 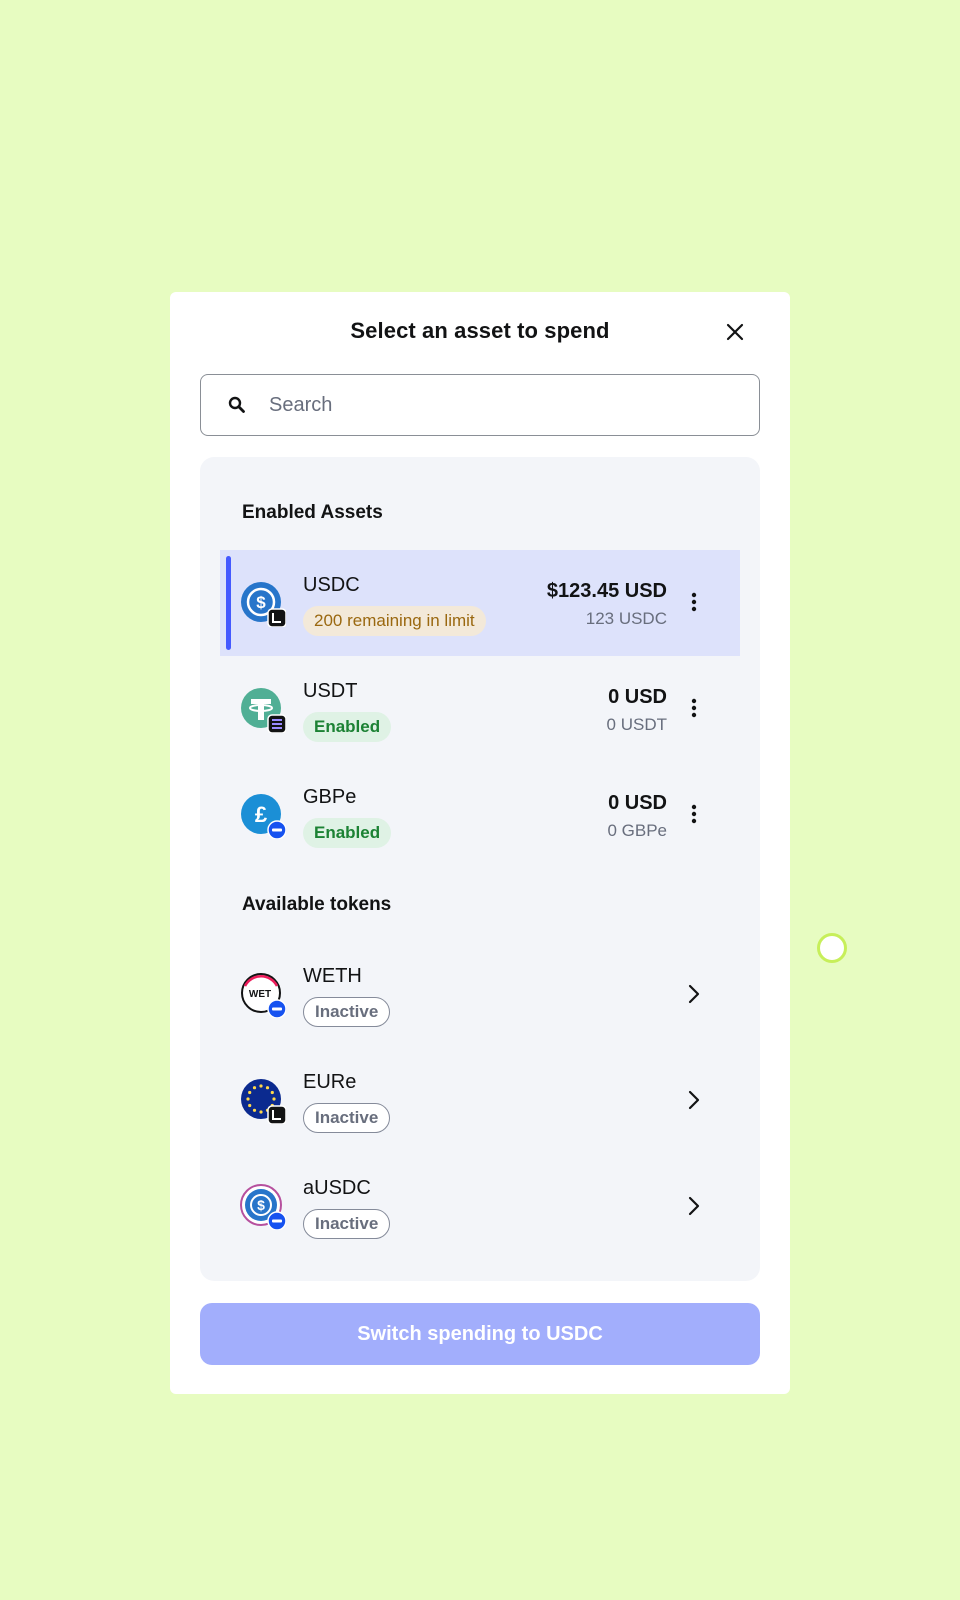 What do you see at coordinates (394, 621) in the screenshot?
I see `limit-badge: 200 remaining in limit` at bounding box center [394, 621].